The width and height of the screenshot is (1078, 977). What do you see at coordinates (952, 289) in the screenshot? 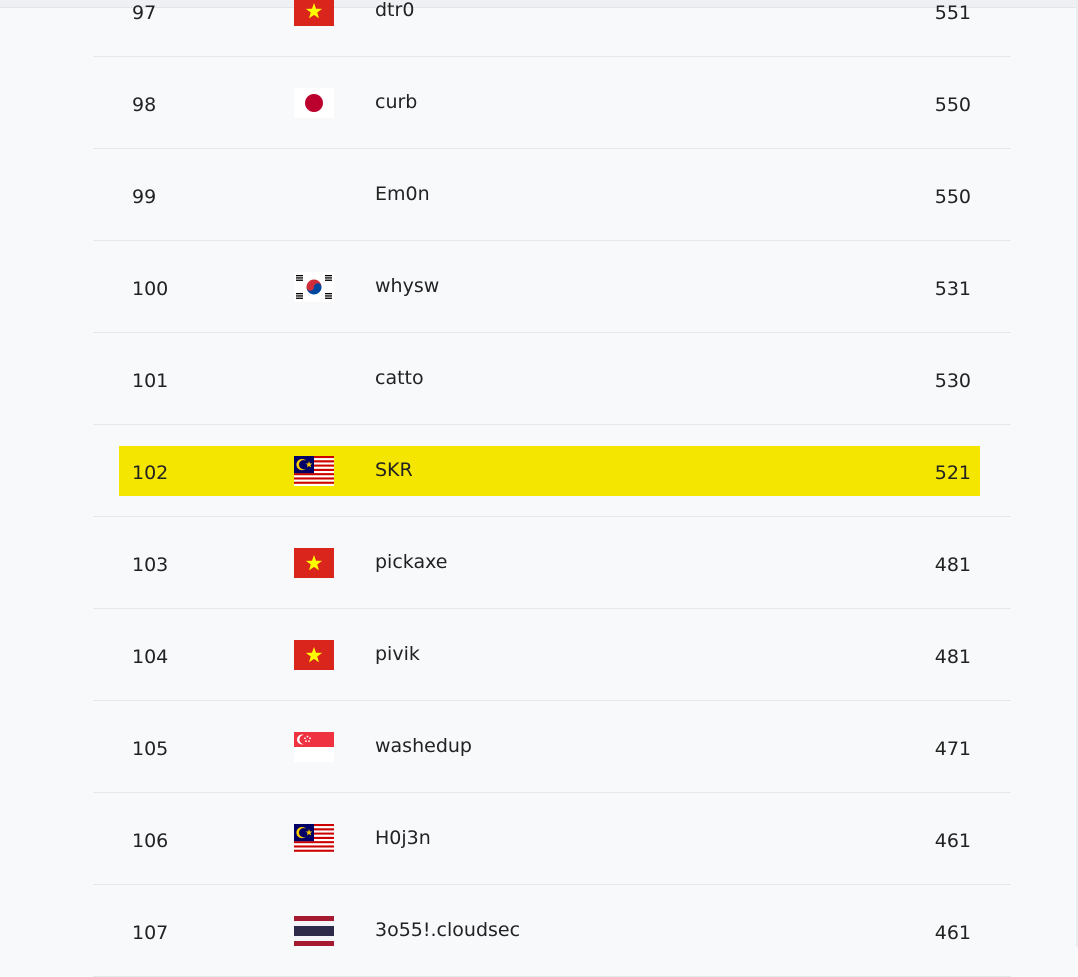
I see `score-cell: 531` at bounding box center [952, 289].